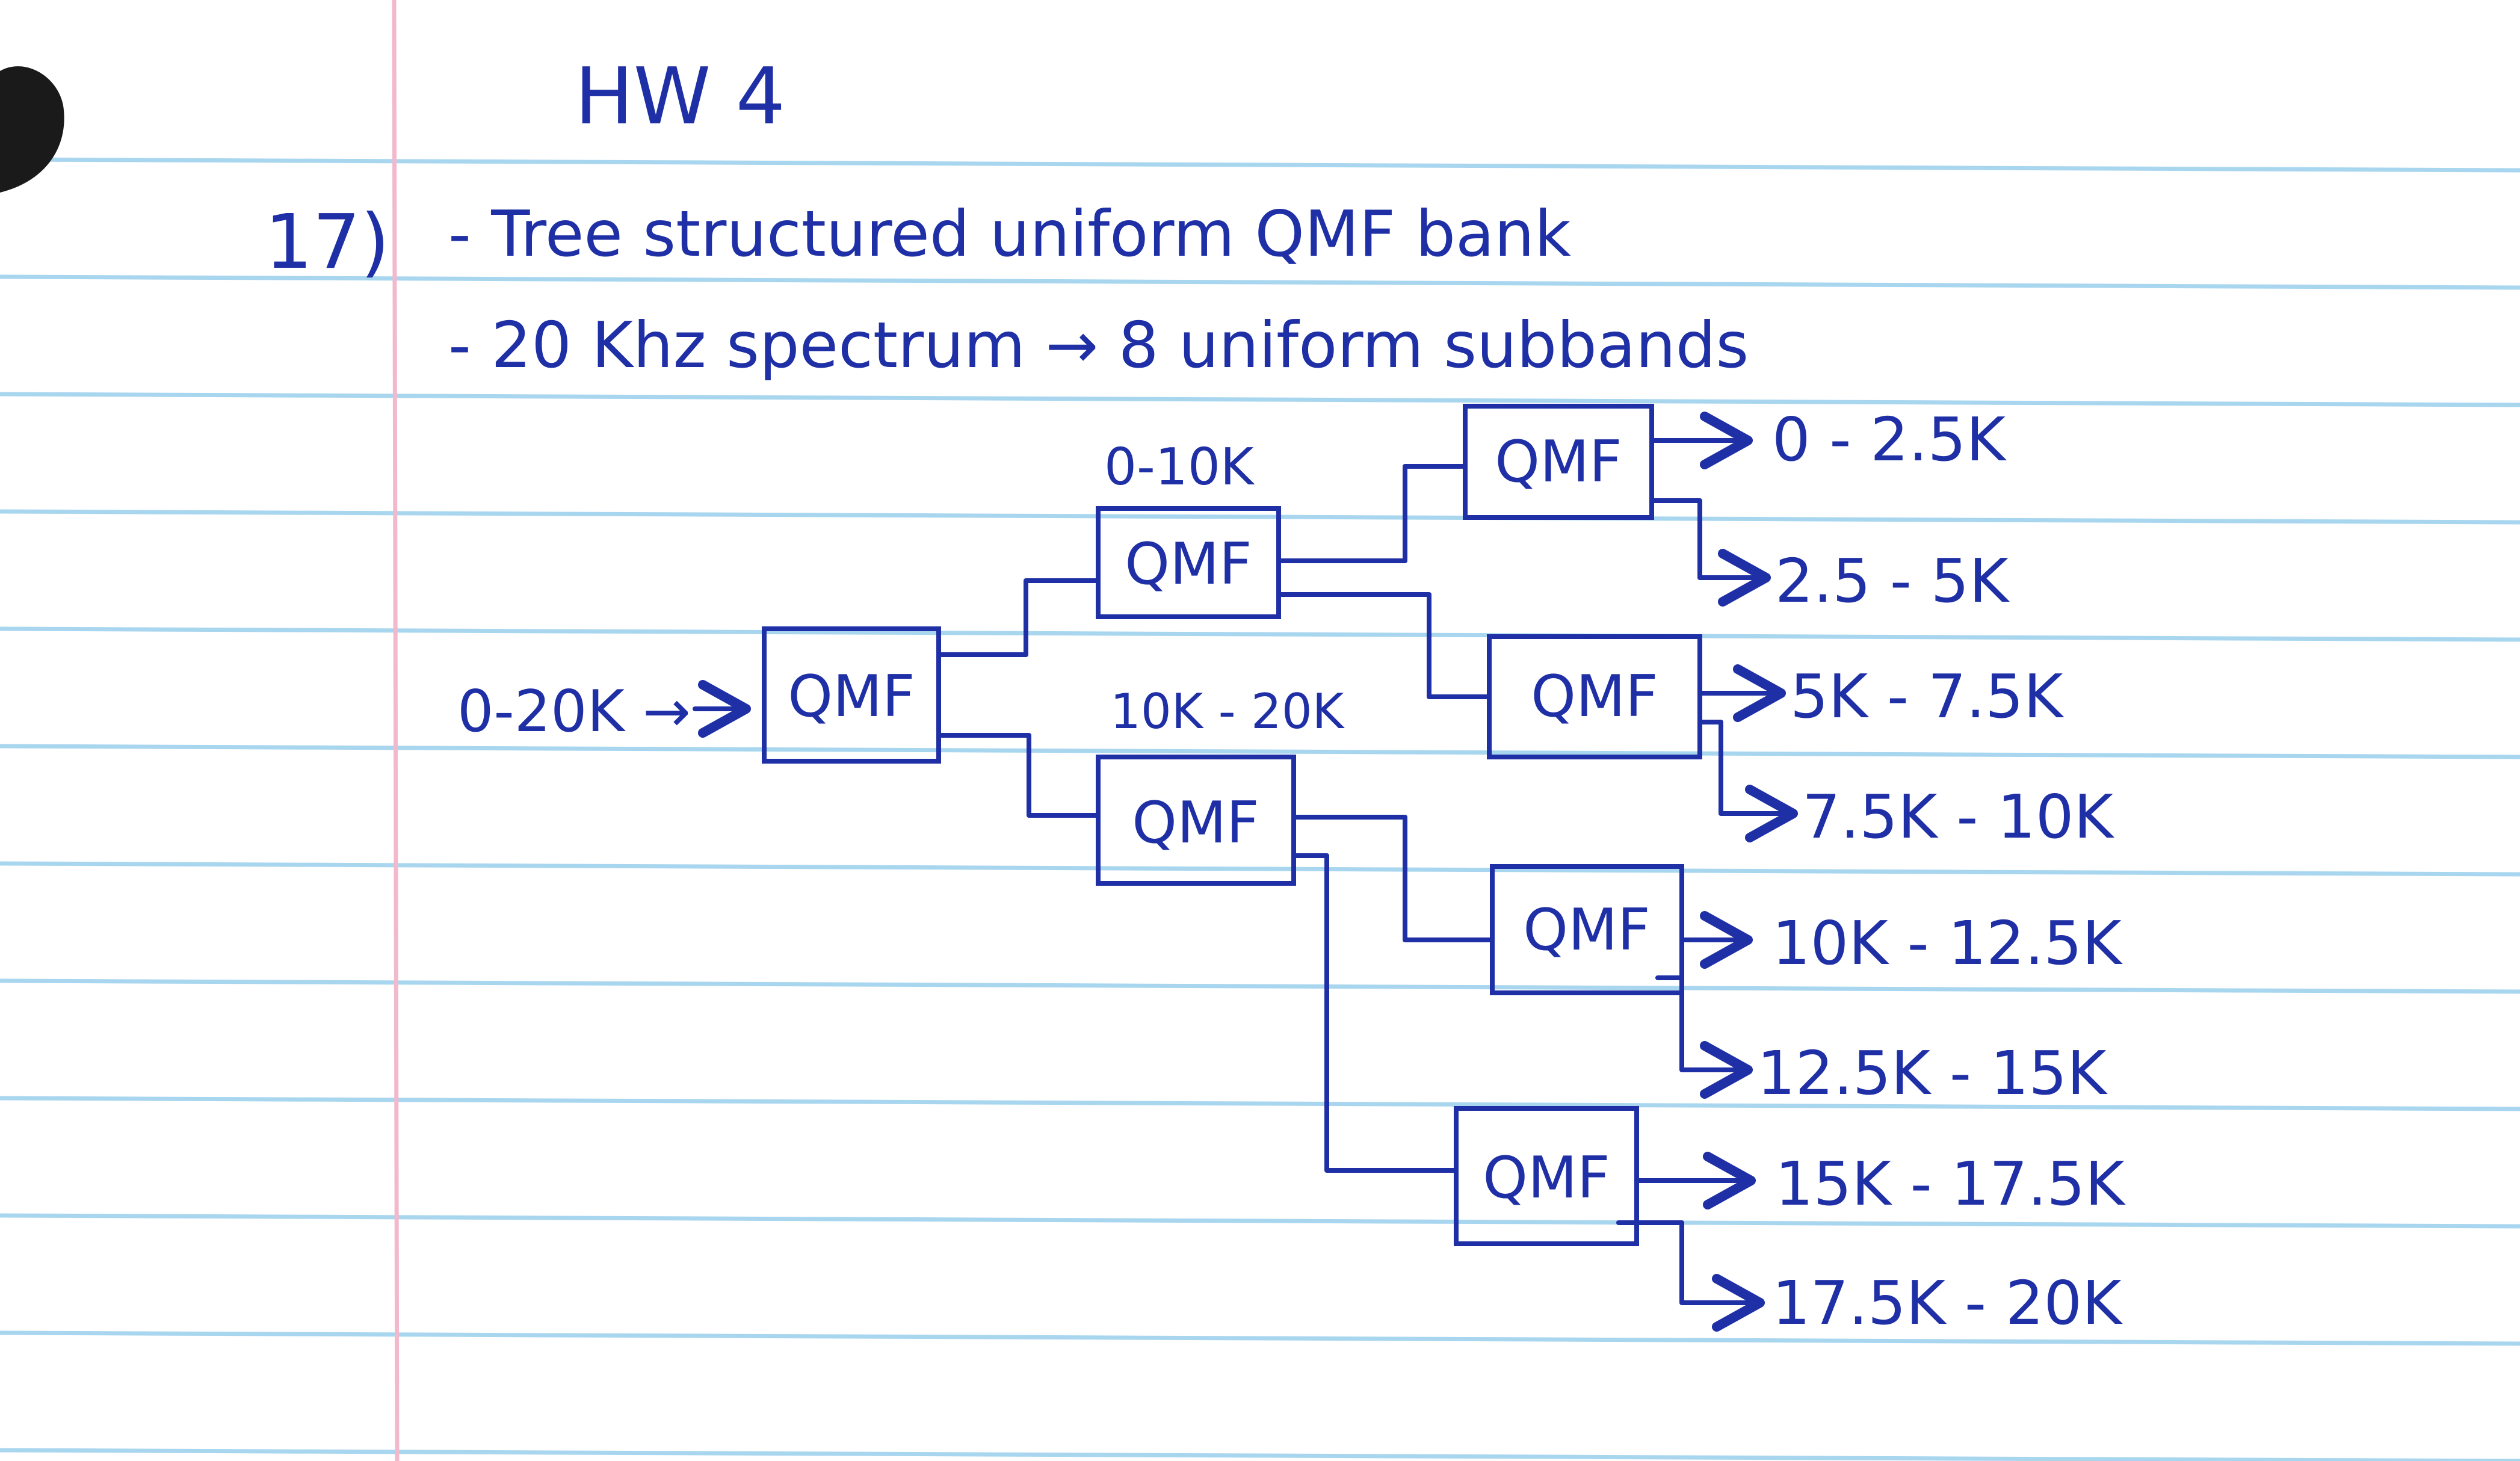 The image size is (2520, 1461). Describe the element at coordinates (1010, 234) in the screenshot. I see `note-line-1: - Tree structured uniform QMF bank` at that location.